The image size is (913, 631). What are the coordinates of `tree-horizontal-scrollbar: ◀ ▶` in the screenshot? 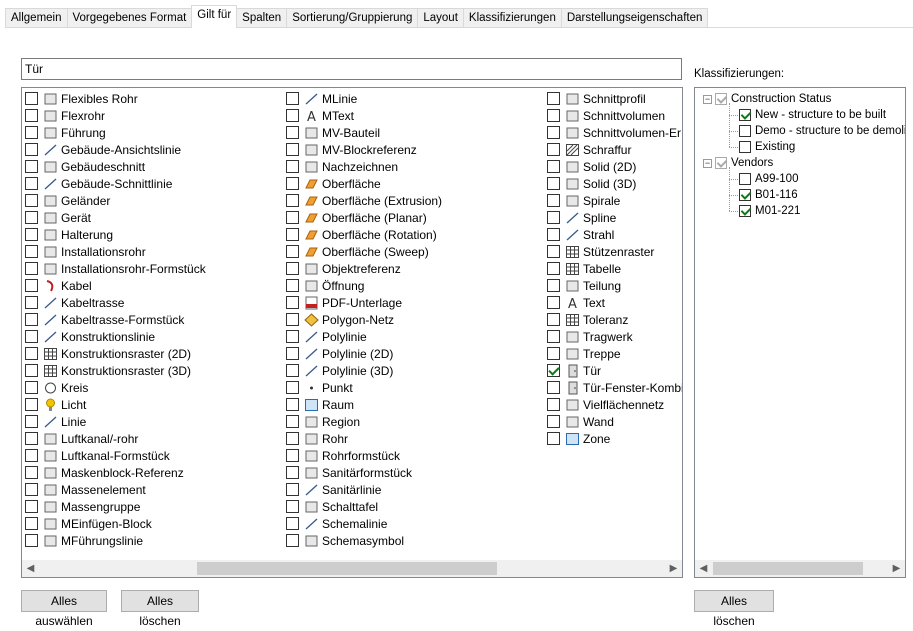 It's located at (800, 568).